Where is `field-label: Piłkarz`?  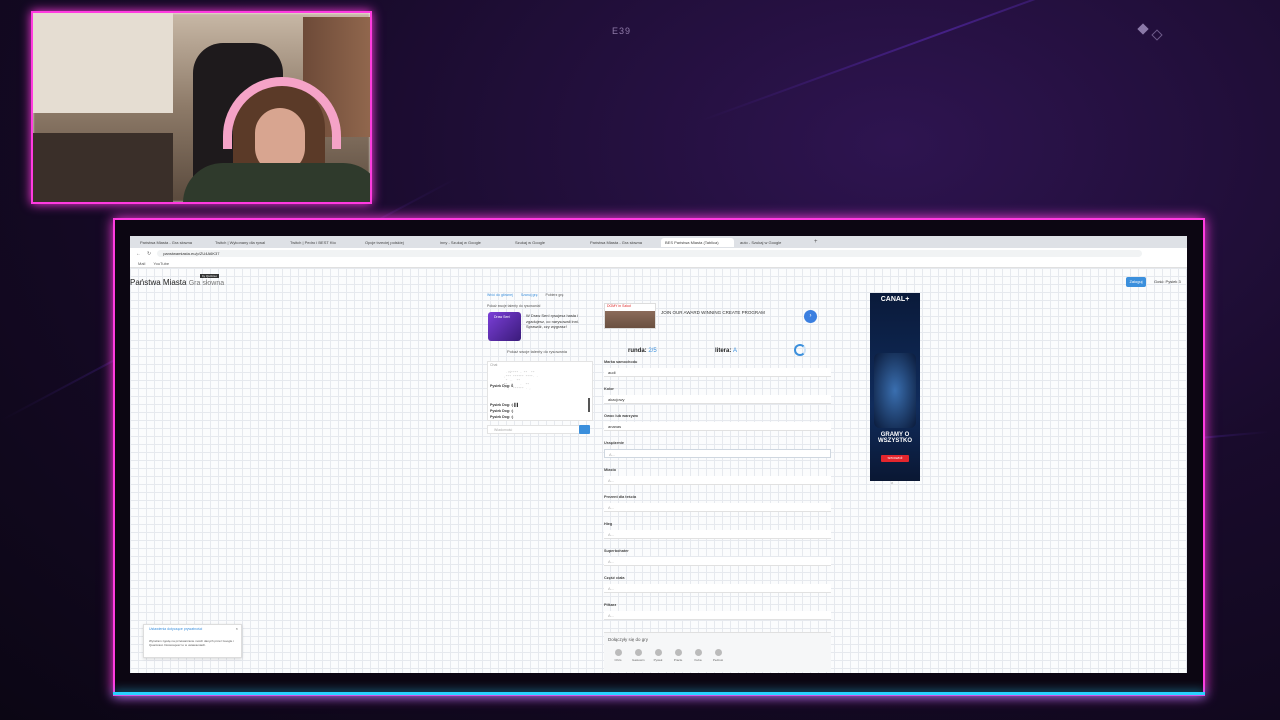 field-label: Piłkarz is located at coordinates (610, 605).